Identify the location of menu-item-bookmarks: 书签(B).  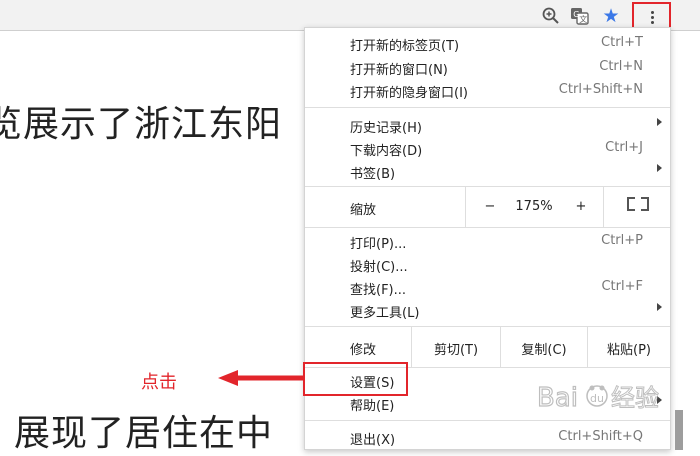
(487, 170).